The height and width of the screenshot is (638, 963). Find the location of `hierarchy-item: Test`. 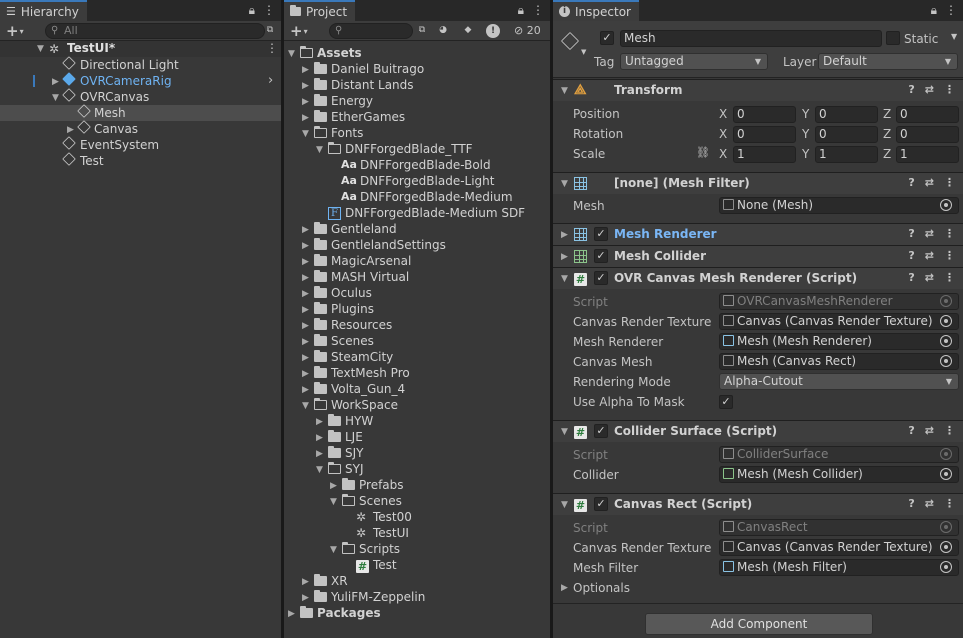

hierarchy-item: Test is located at coordinates (140, 160).